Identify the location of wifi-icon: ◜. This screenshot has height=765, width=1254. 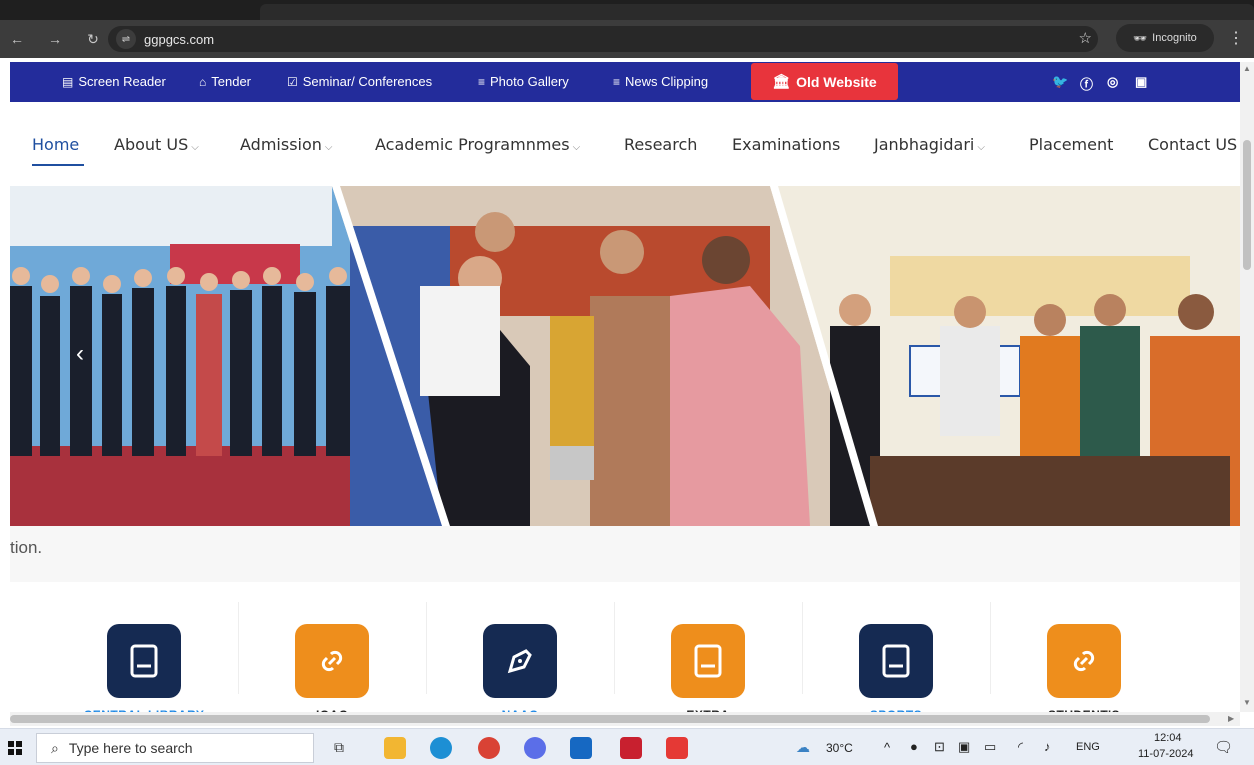
(1020, 747).